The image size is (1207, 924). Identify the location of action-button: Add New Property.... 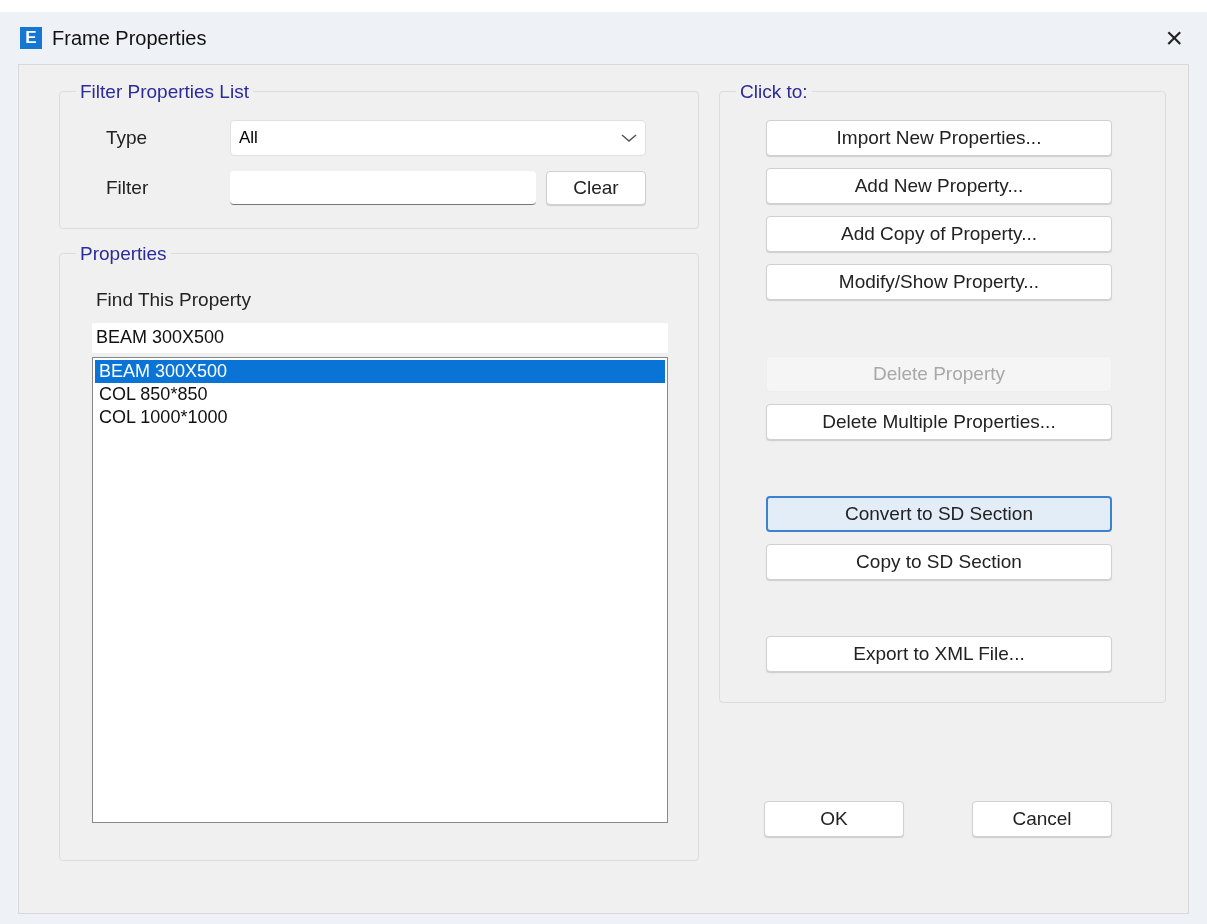
(939, 186).